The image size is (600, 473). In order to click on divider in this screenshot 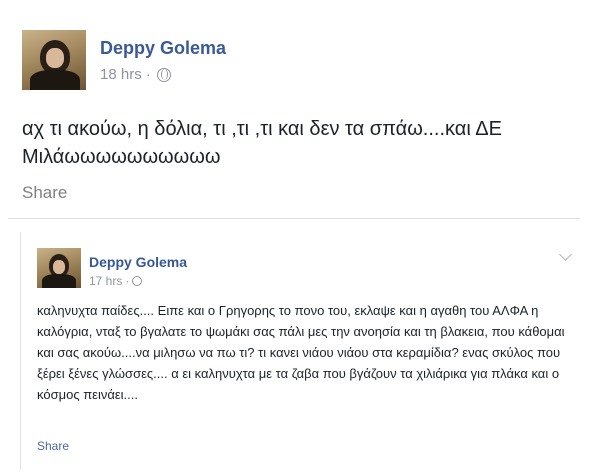, I will do `click(294, 218)`.